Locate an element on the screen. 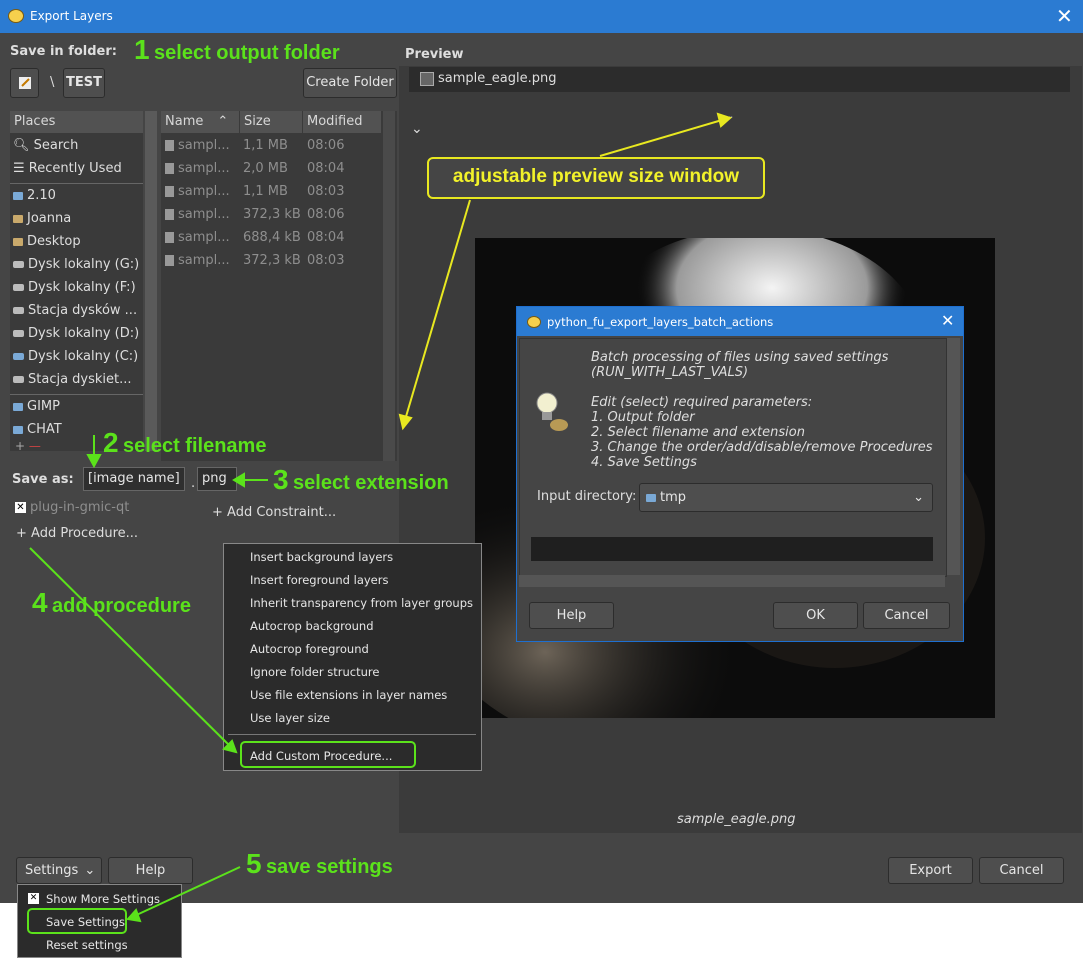 The width and height of the screenshot is (1083, 958). procedure-item: ✕ plug-in-gmic-qt is located at coordinates (72, 507).